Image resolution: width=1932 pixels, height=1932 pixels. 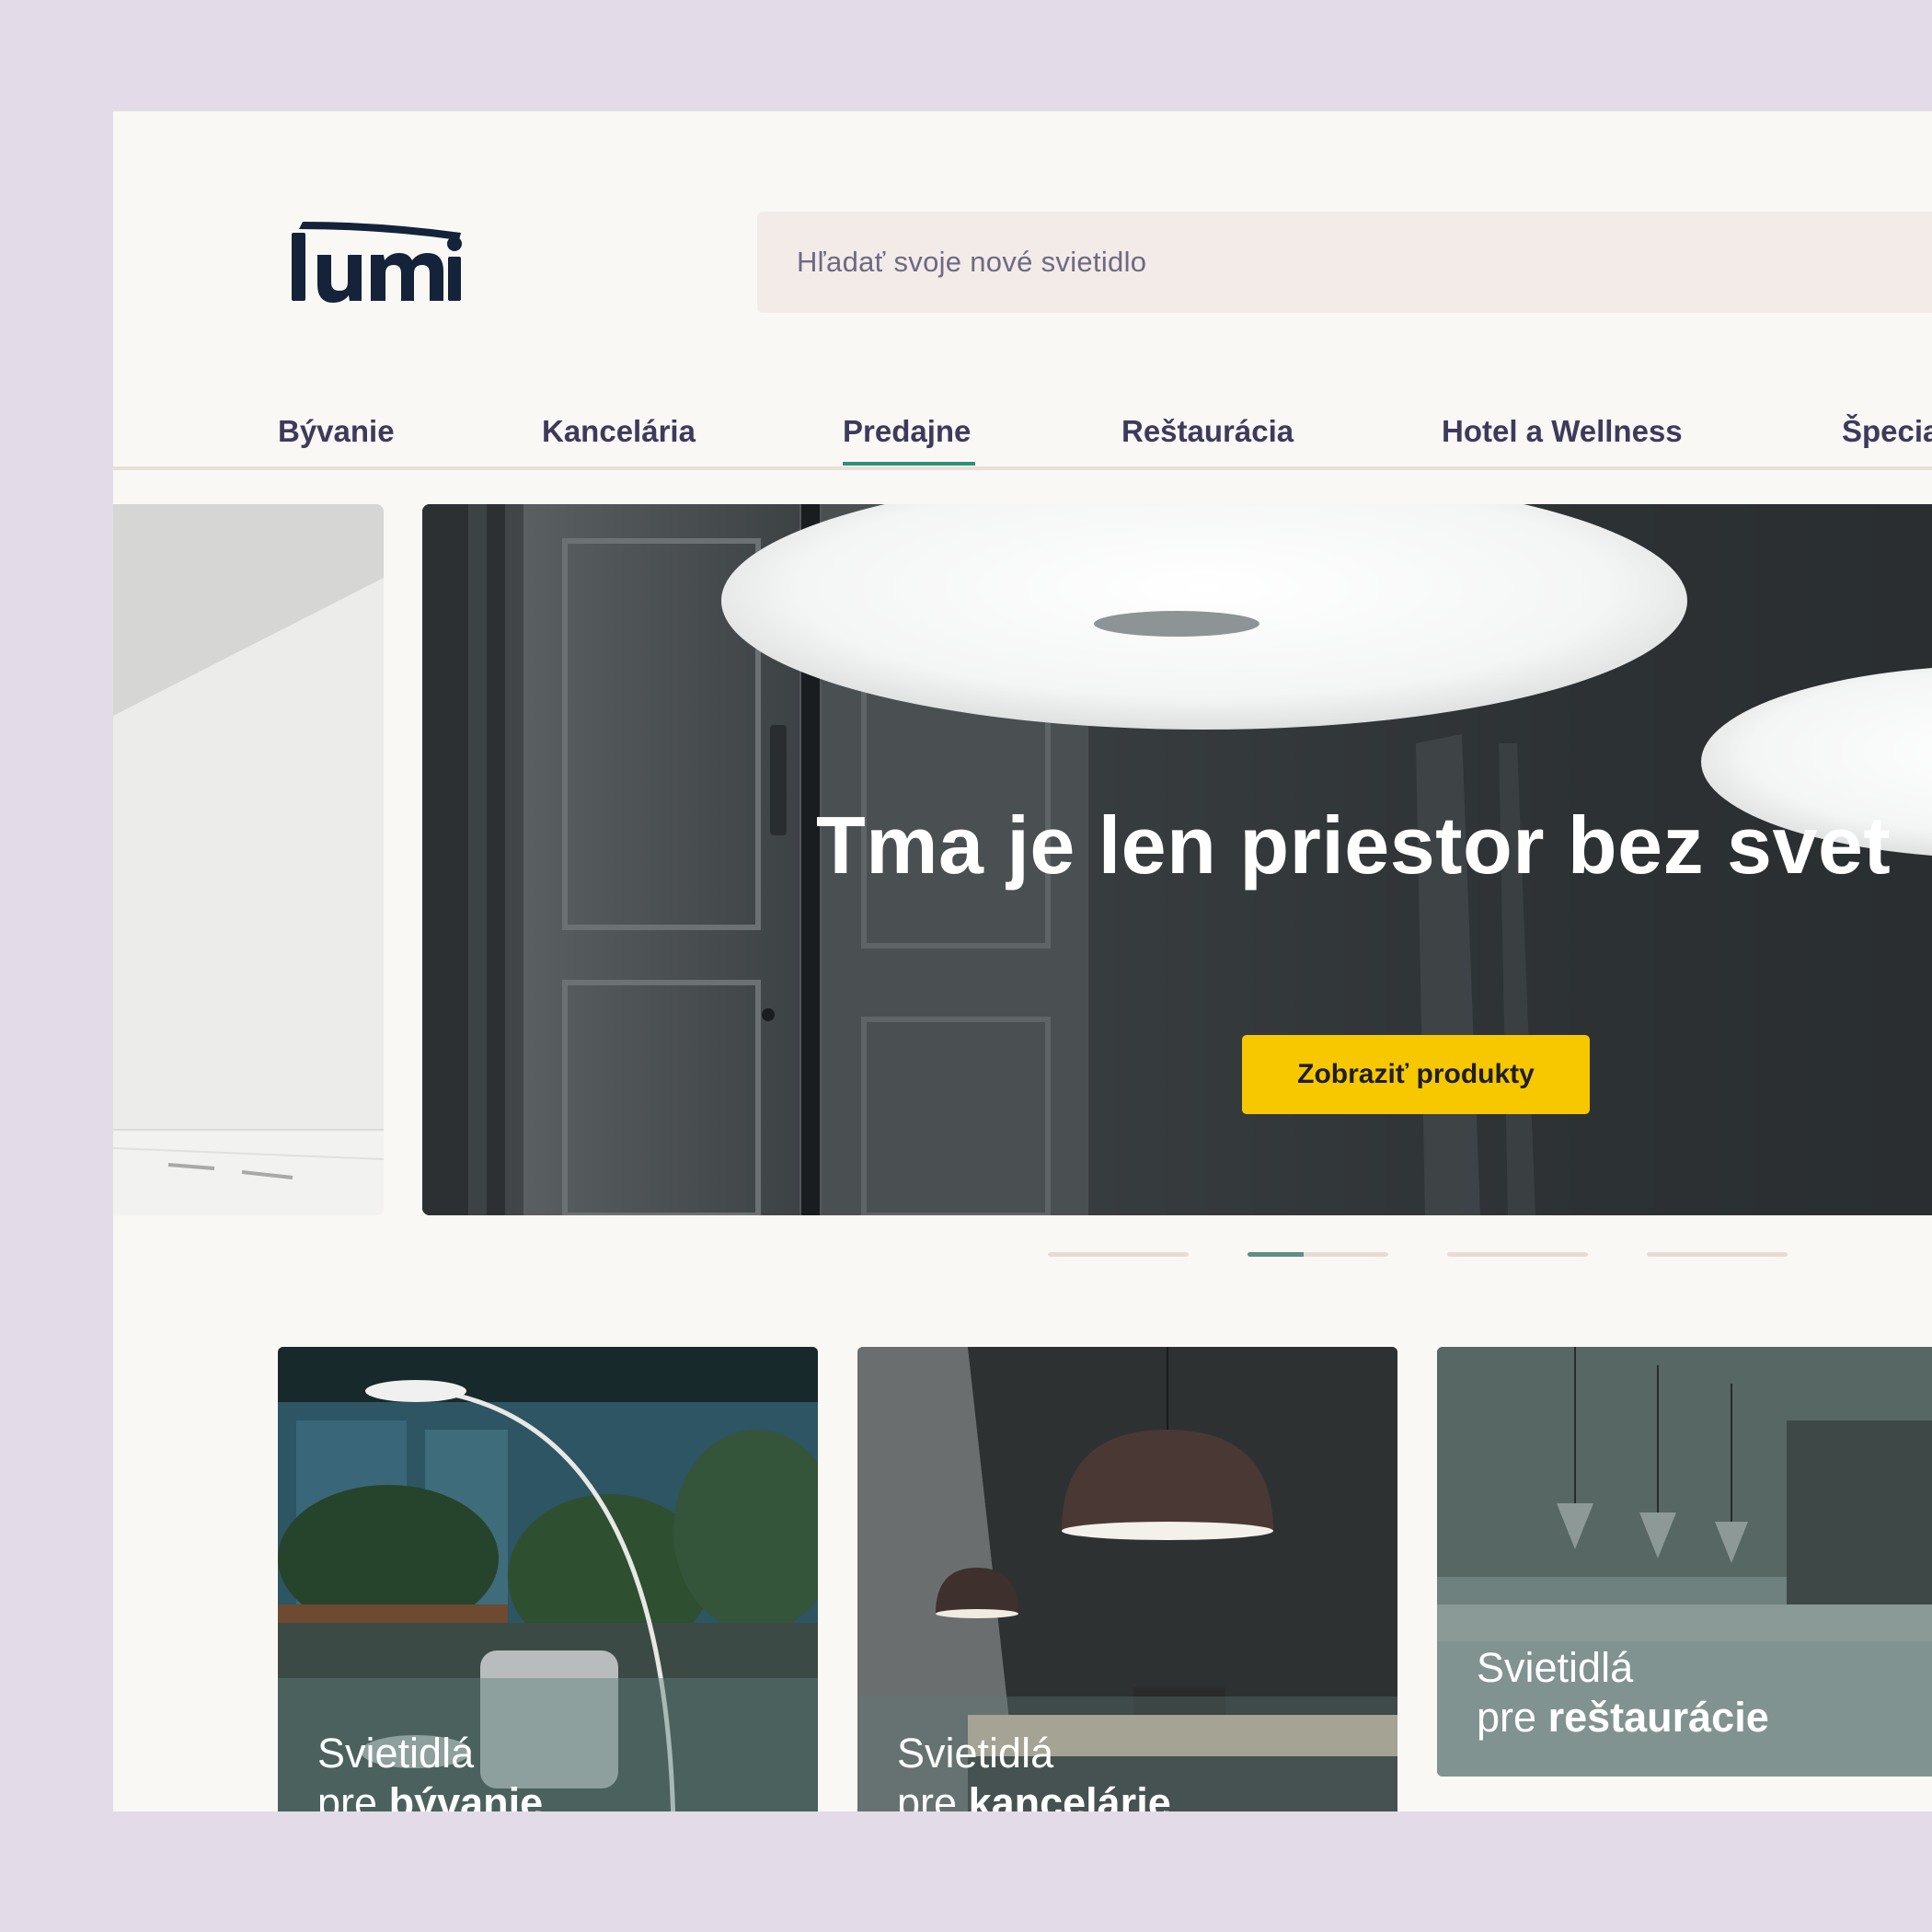 I want to click on category-card-kancelarie: Svietidlá pre kancelárie, so click(x=1127, y=1579).